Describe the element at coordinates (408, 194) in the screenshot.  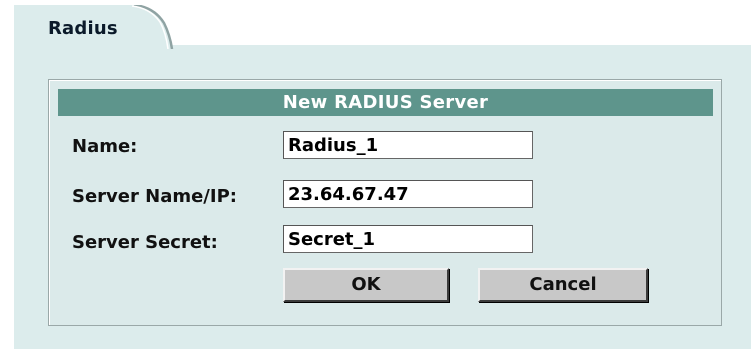
I see `server-name-ip-field` at that location.